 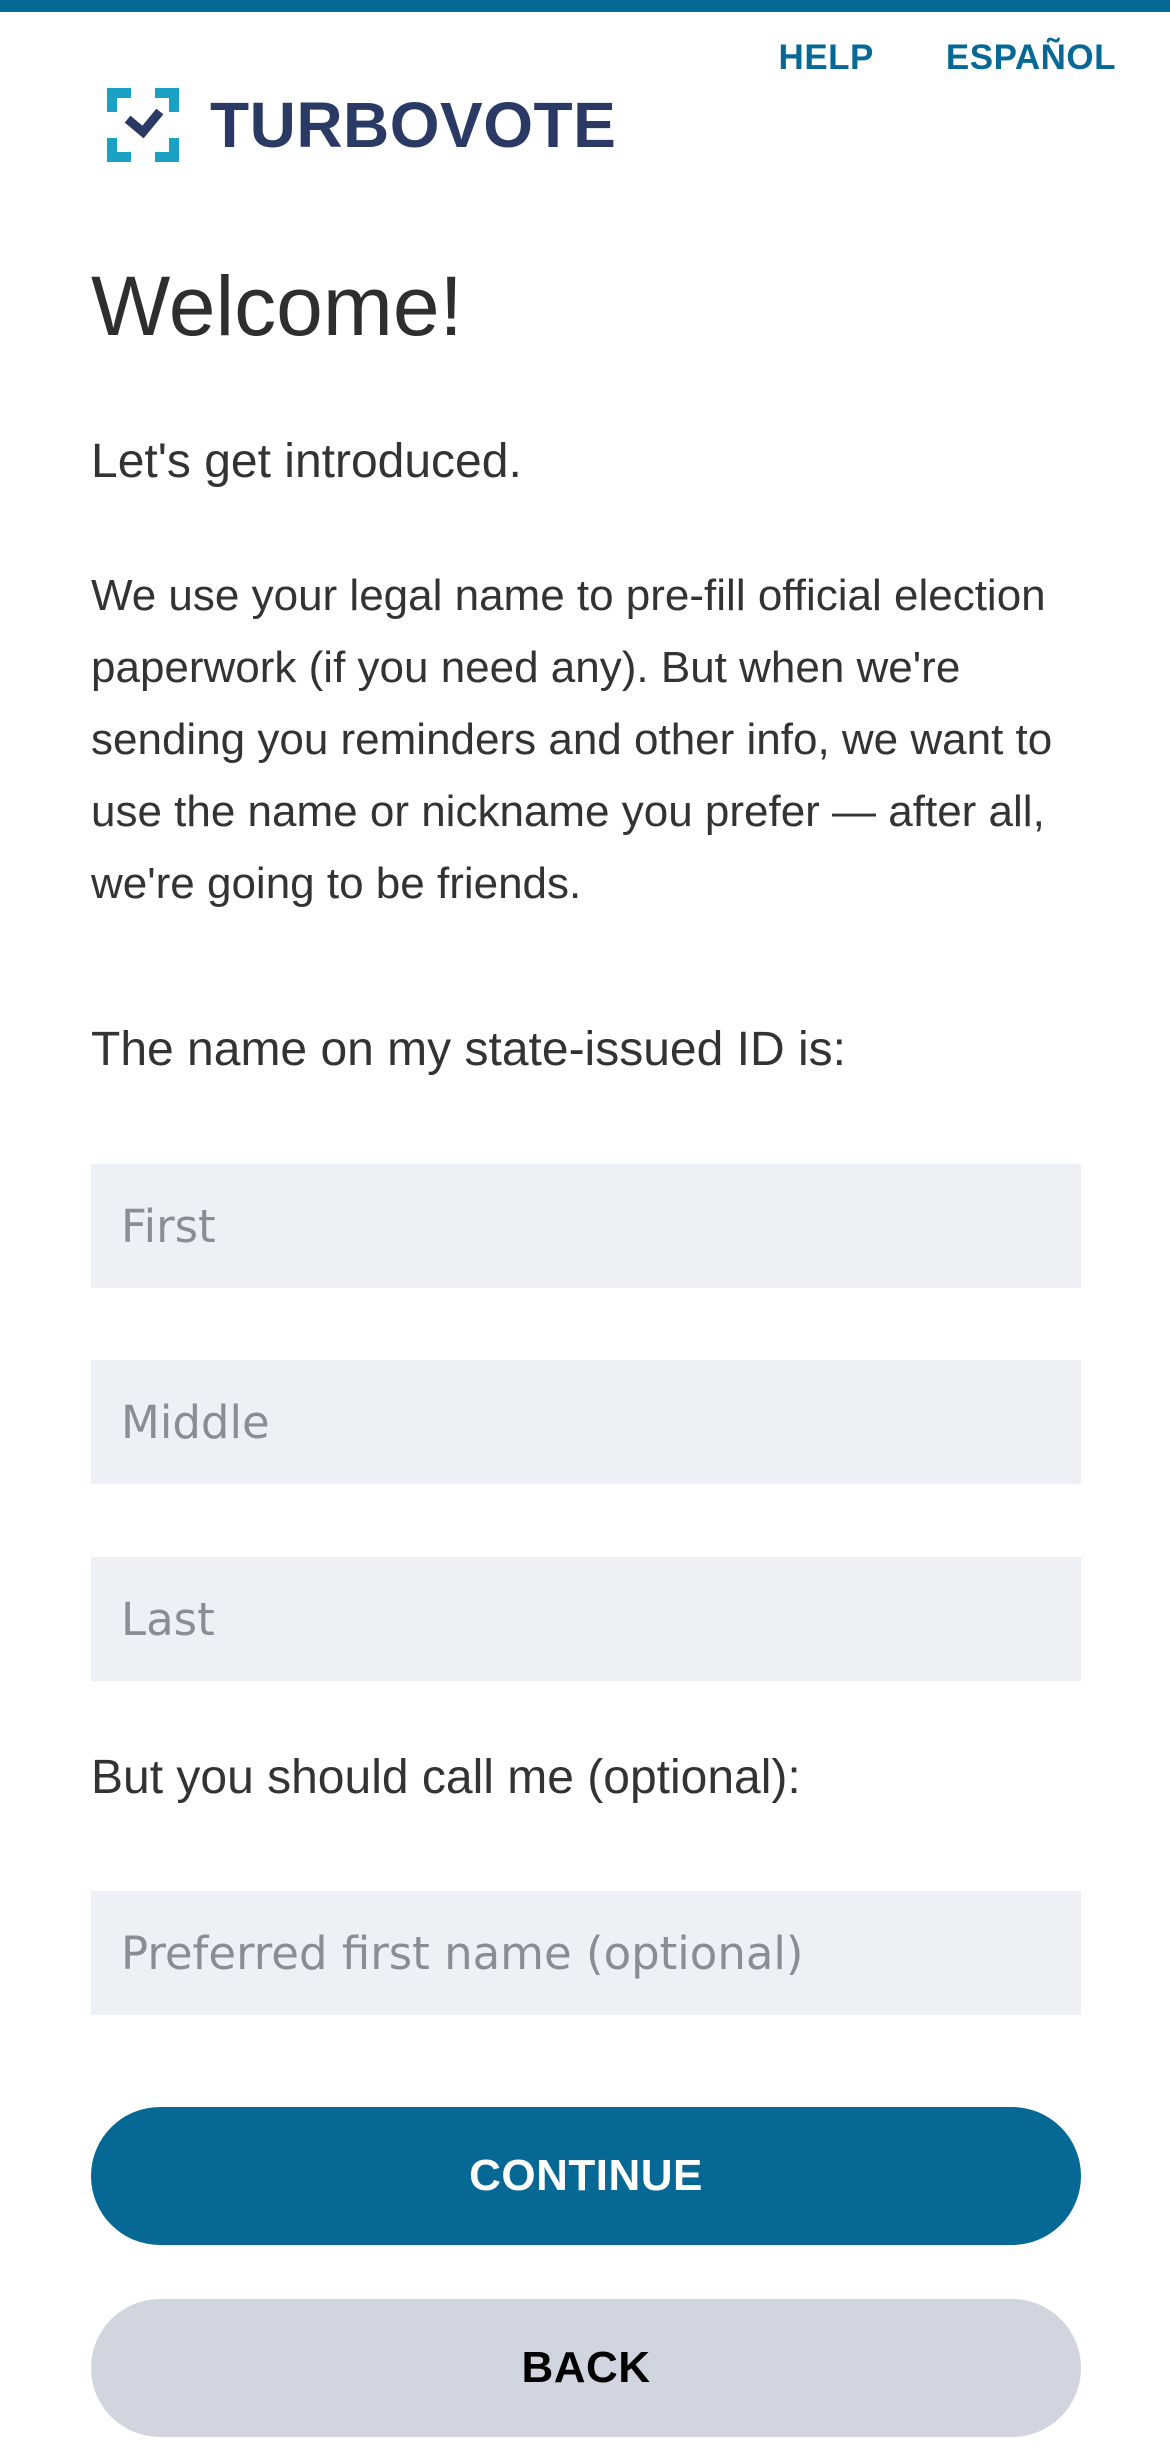 What do you see at coordinates (1031, 58) in the screenshot?
I see `language-toggle-link: ESPAÑOL` at bounding box center [1031, 58].